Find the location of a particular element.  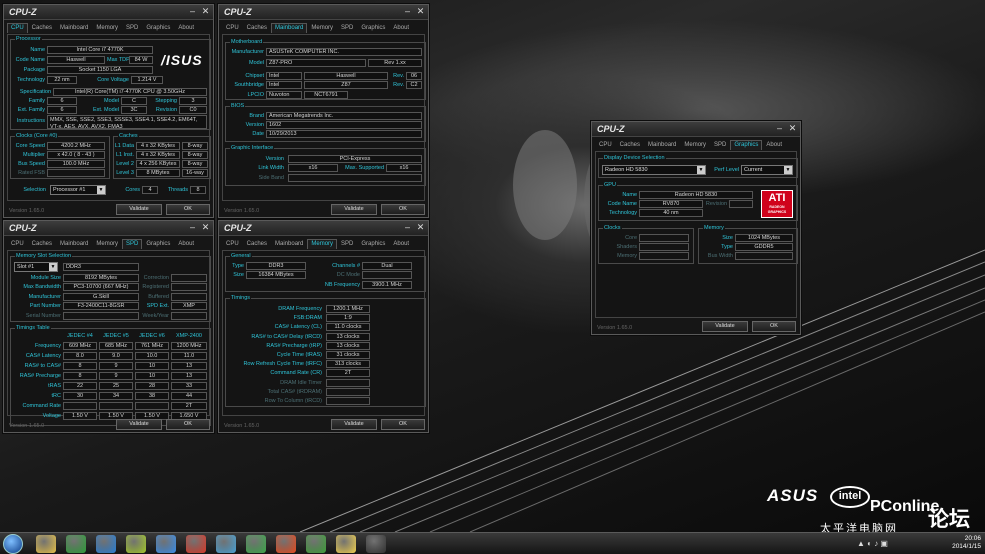

spd-cell: 8.0 is located at coordinates (80, 356).